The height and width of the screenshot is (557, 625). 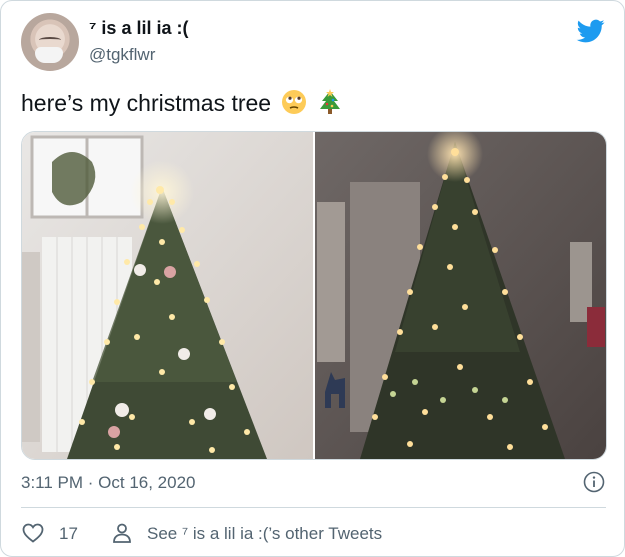 I want to click on author-name: ⁷ is a lil ia :(, so click(x=138, y=28).